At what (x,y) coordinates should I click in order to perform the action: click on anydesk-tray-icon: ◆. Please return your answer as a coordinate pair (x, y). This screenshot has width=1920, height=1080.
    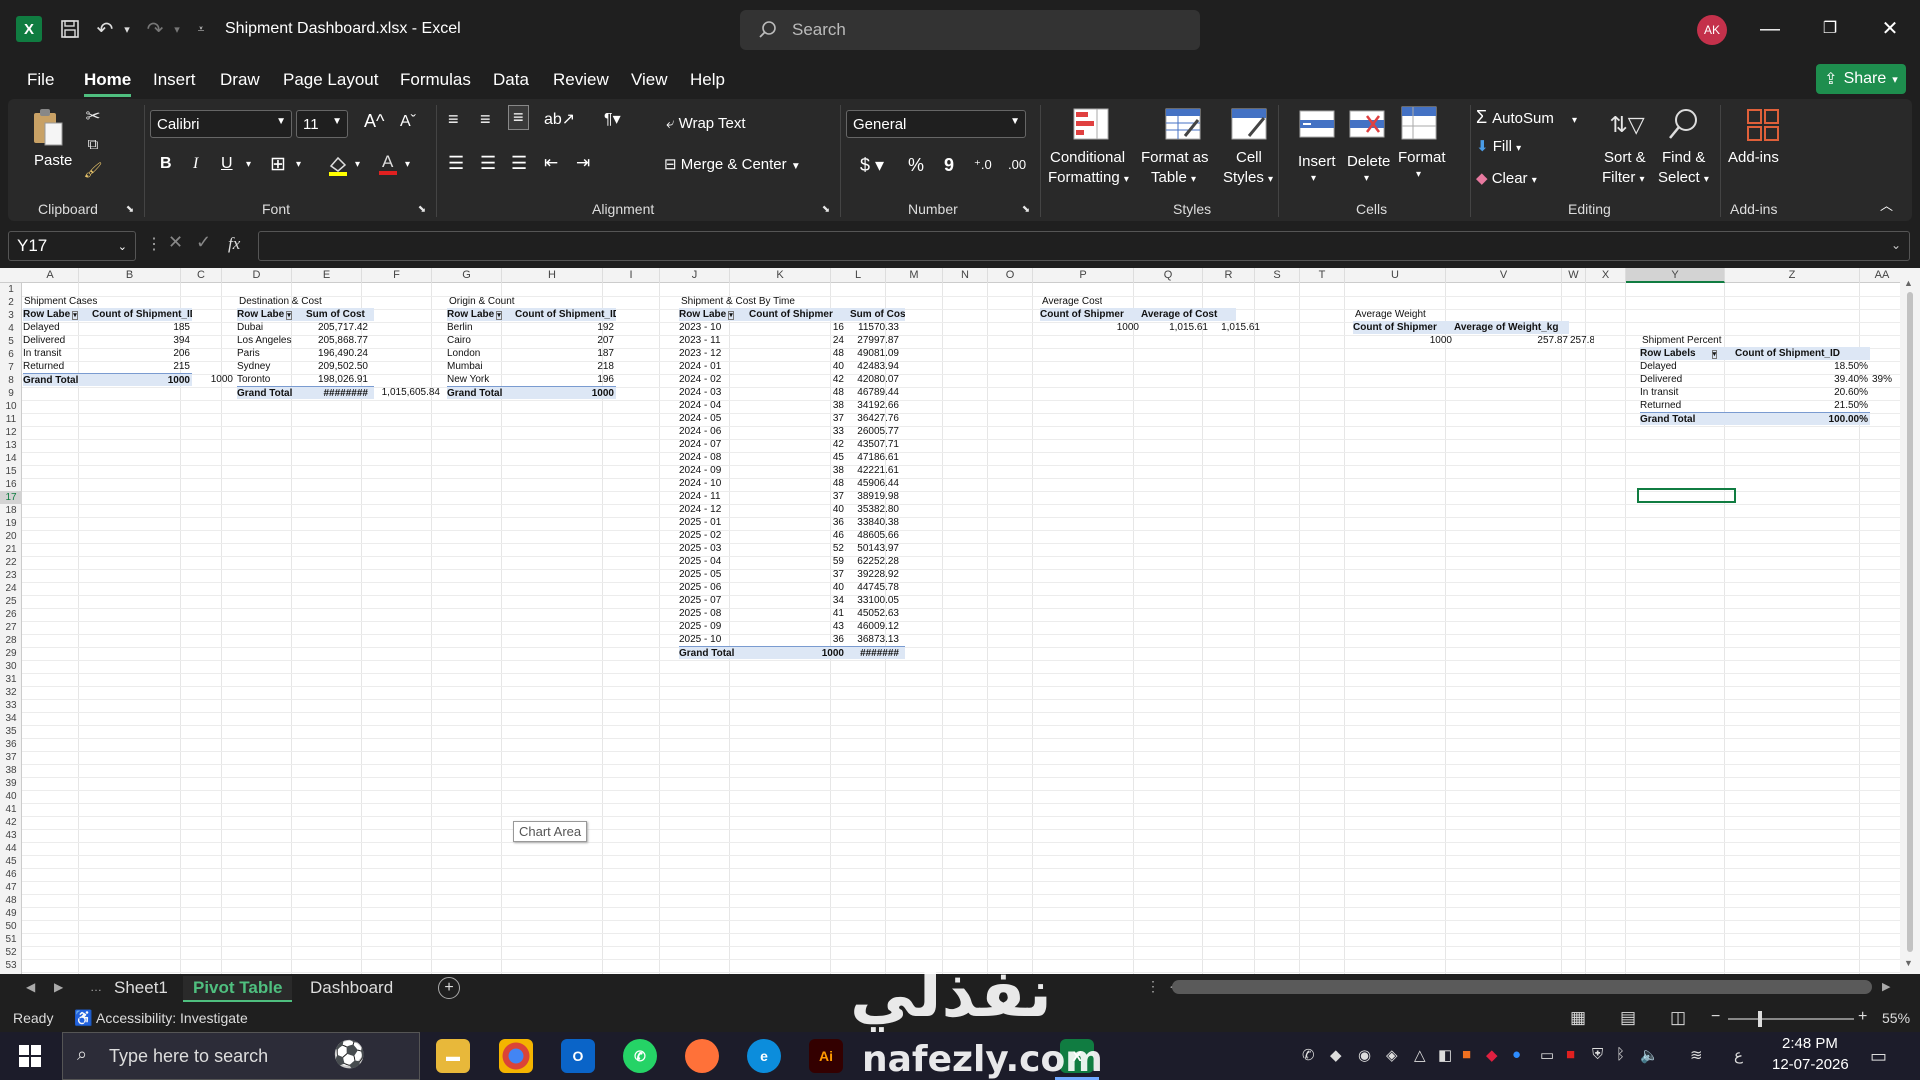
    Looking at the image, I should click on (1492, 1055).